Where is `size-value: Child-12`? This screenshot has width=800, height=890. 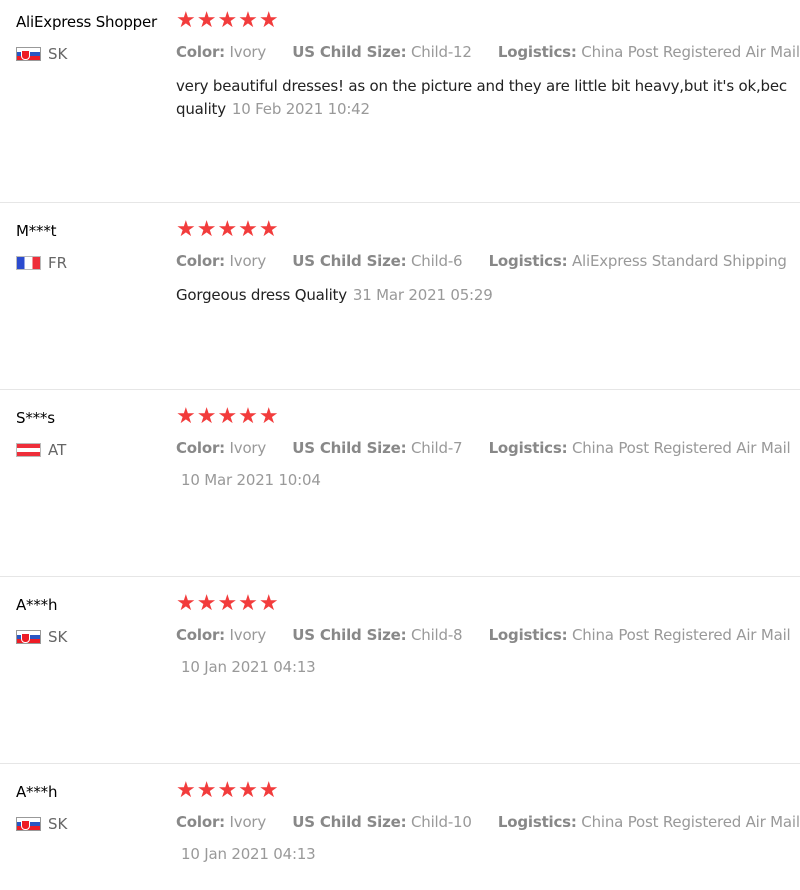
size-value: Child-12 is located at coordinates (441, 52).